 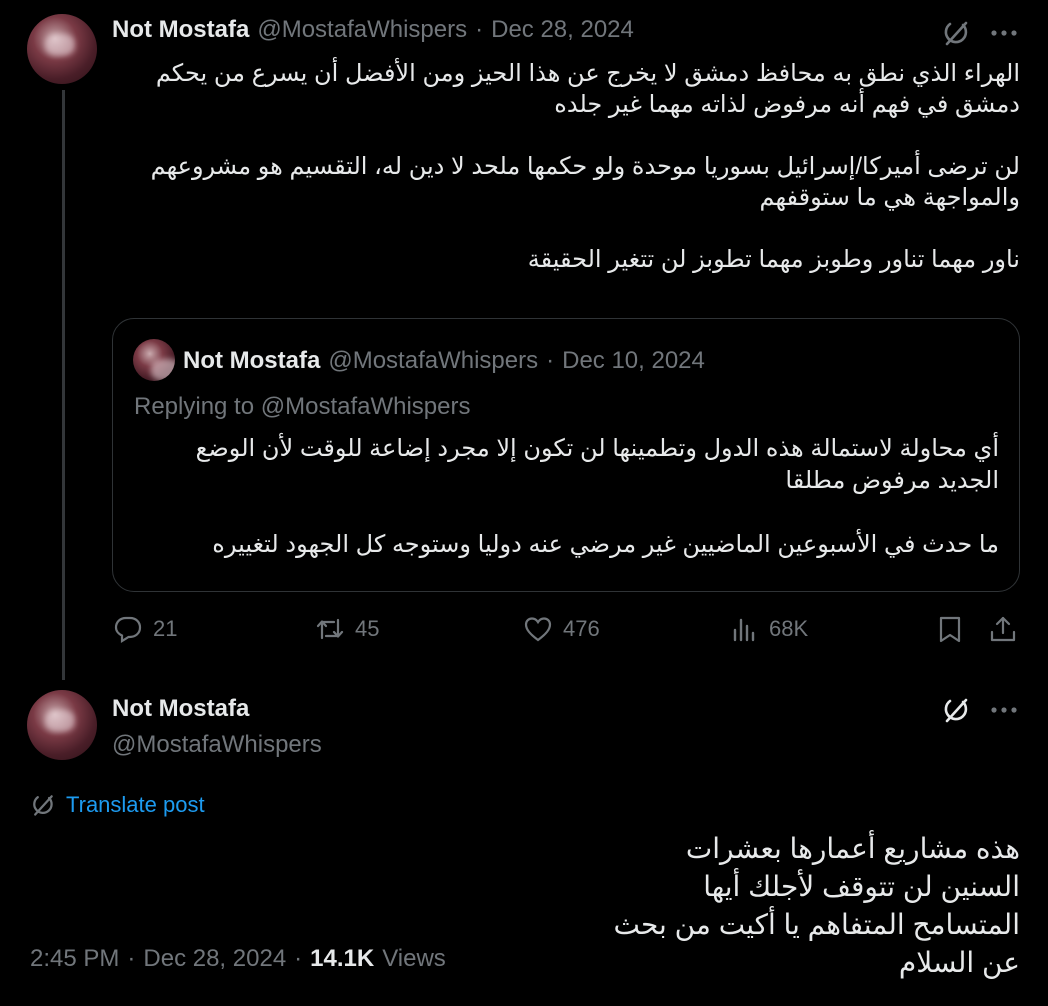 What do you see at coordinates (367, 628) in the screenshot?
I see `repost-count: 45` at bounding box center [367, 628].